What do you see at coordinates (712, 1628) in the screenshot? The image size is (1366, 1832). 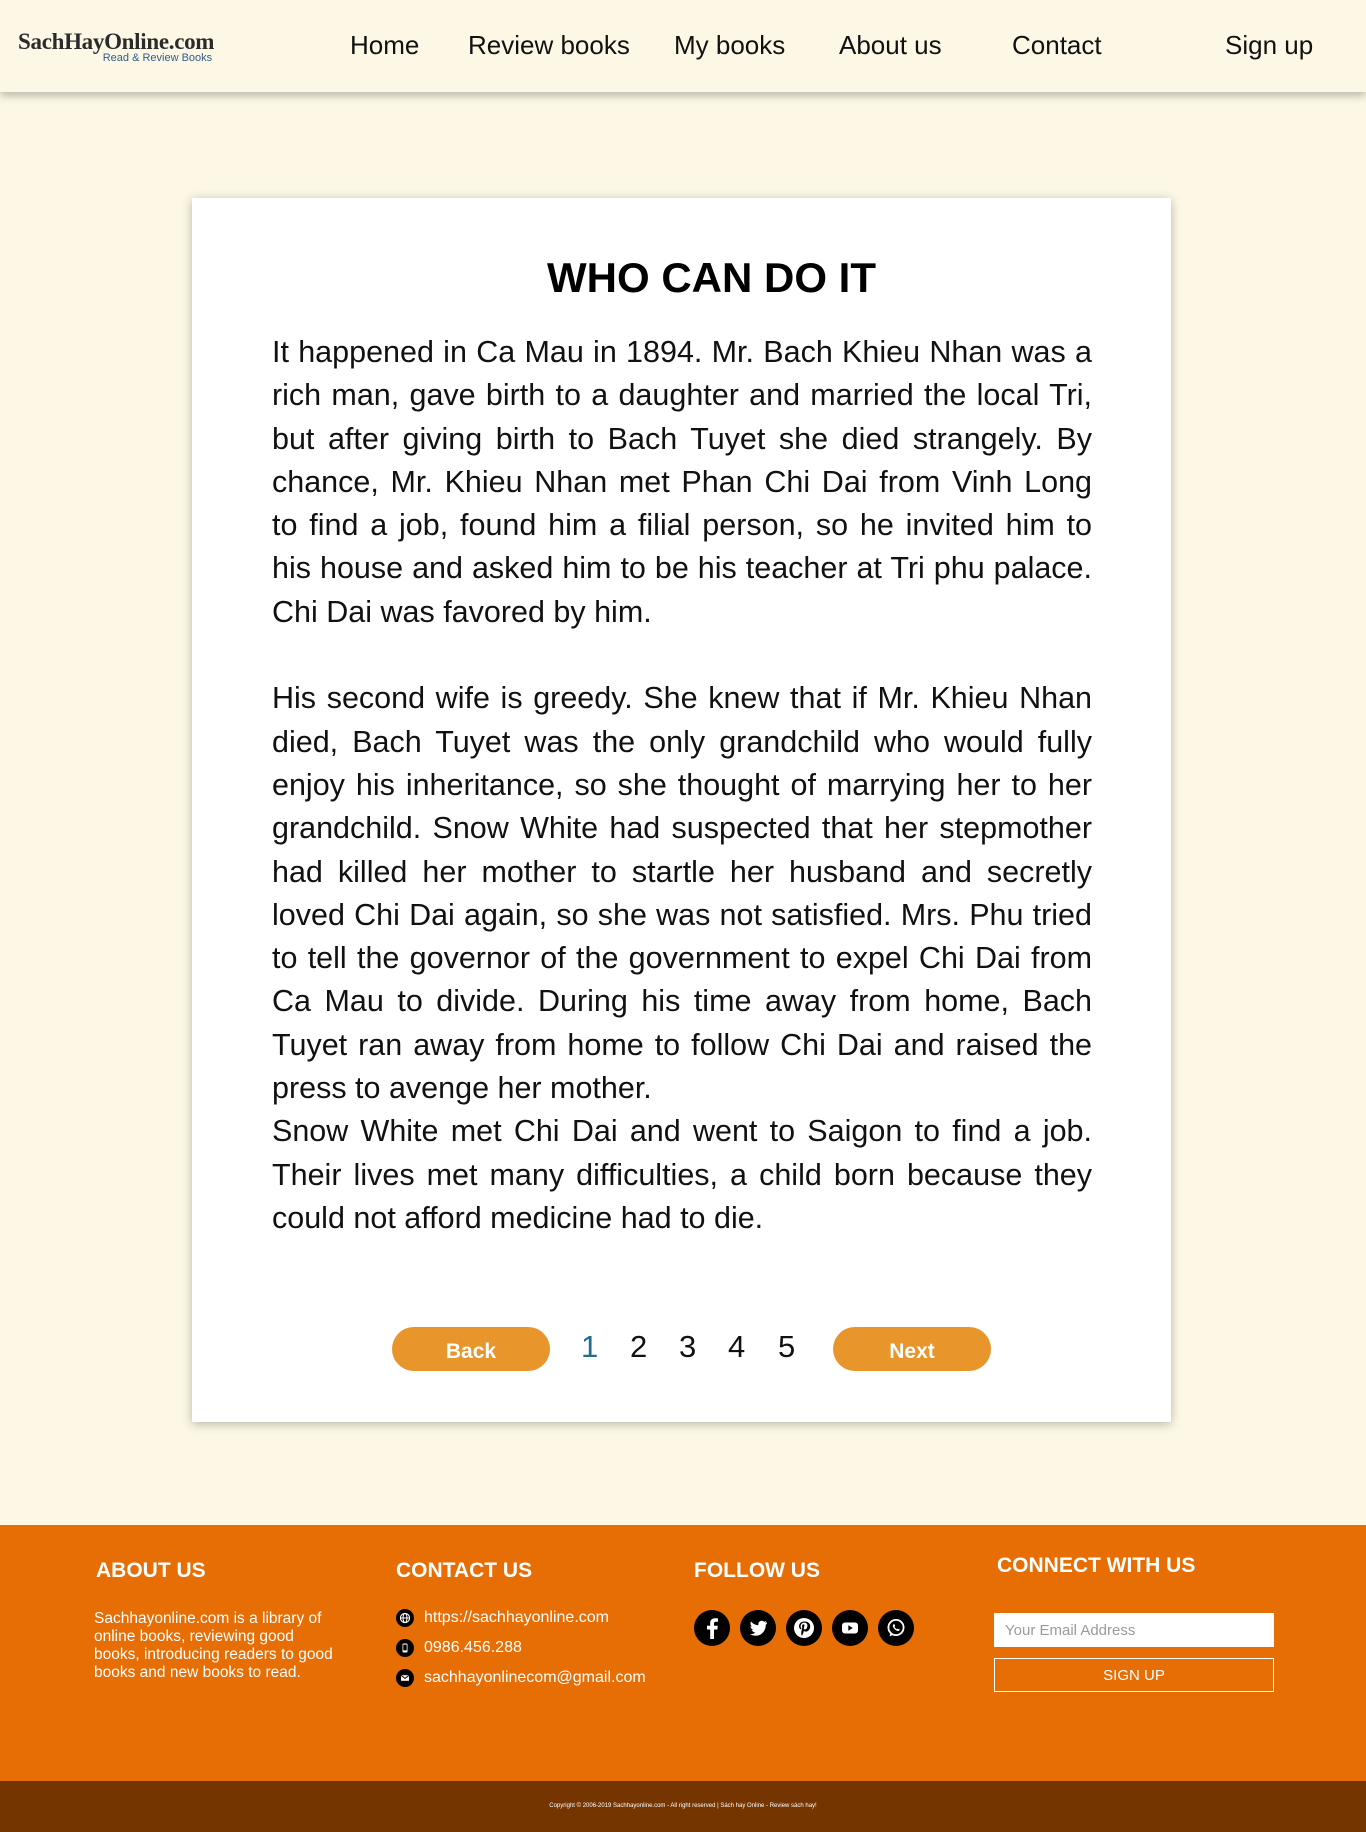 I see `facebook-icon` at bounding box center [712, 1628].